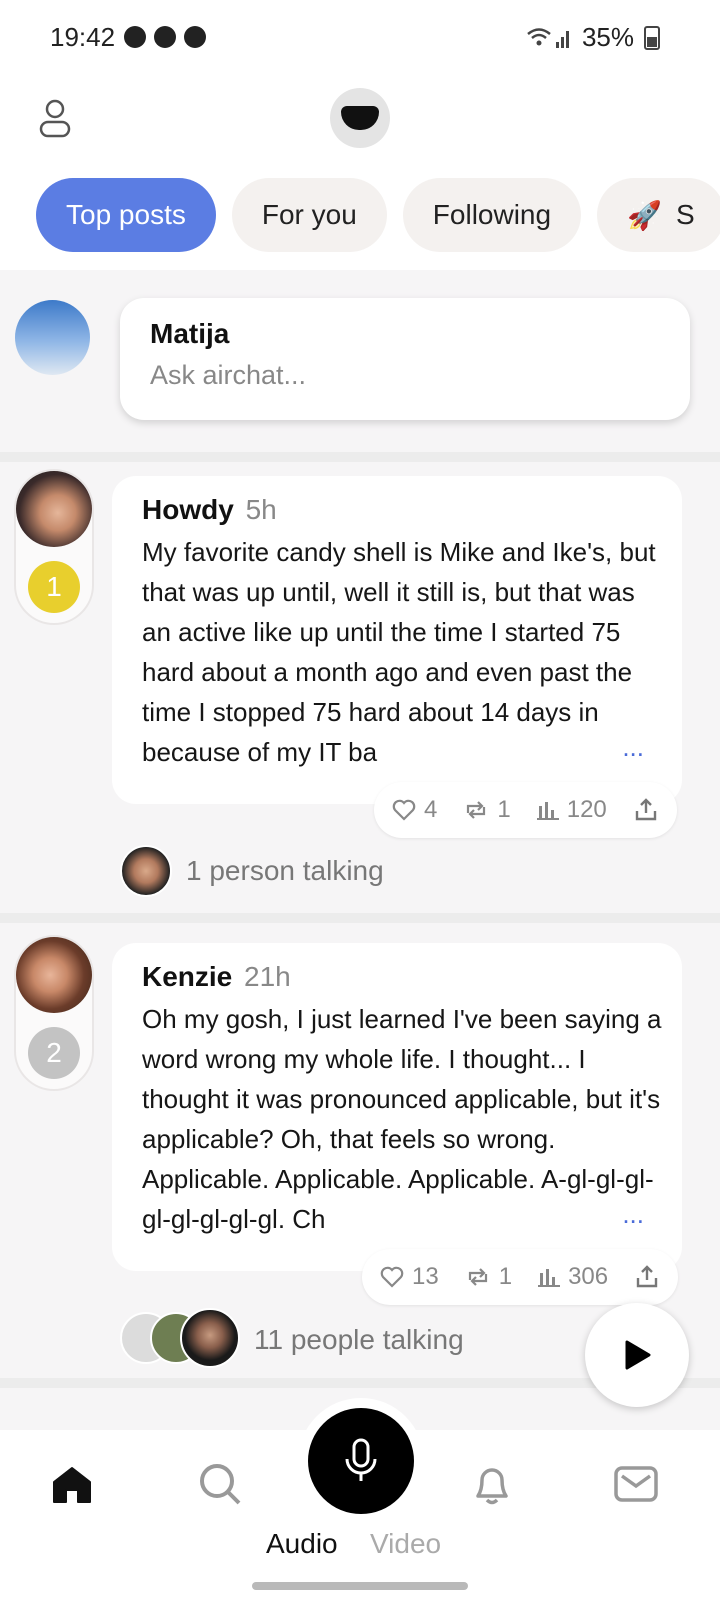 The width and height of the screenshot is (720, 1600). Describe the element at coordinates (261, 509) in the screenshot. I see `post-age: 5h` at that location.